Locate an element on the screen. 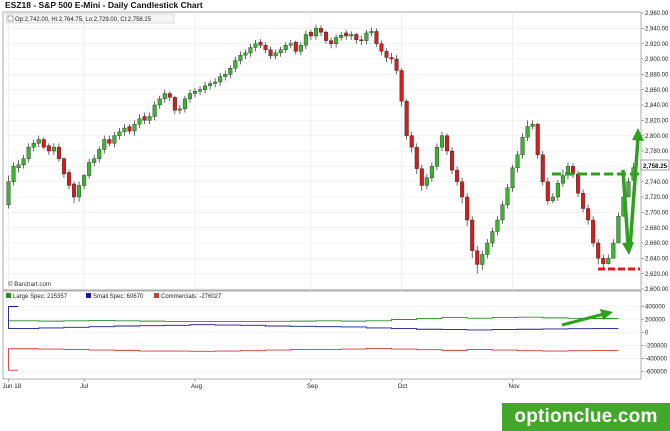 This screenshot has width=670, height=431. watermark: optionclue.com is located at coordinates (586, 417).